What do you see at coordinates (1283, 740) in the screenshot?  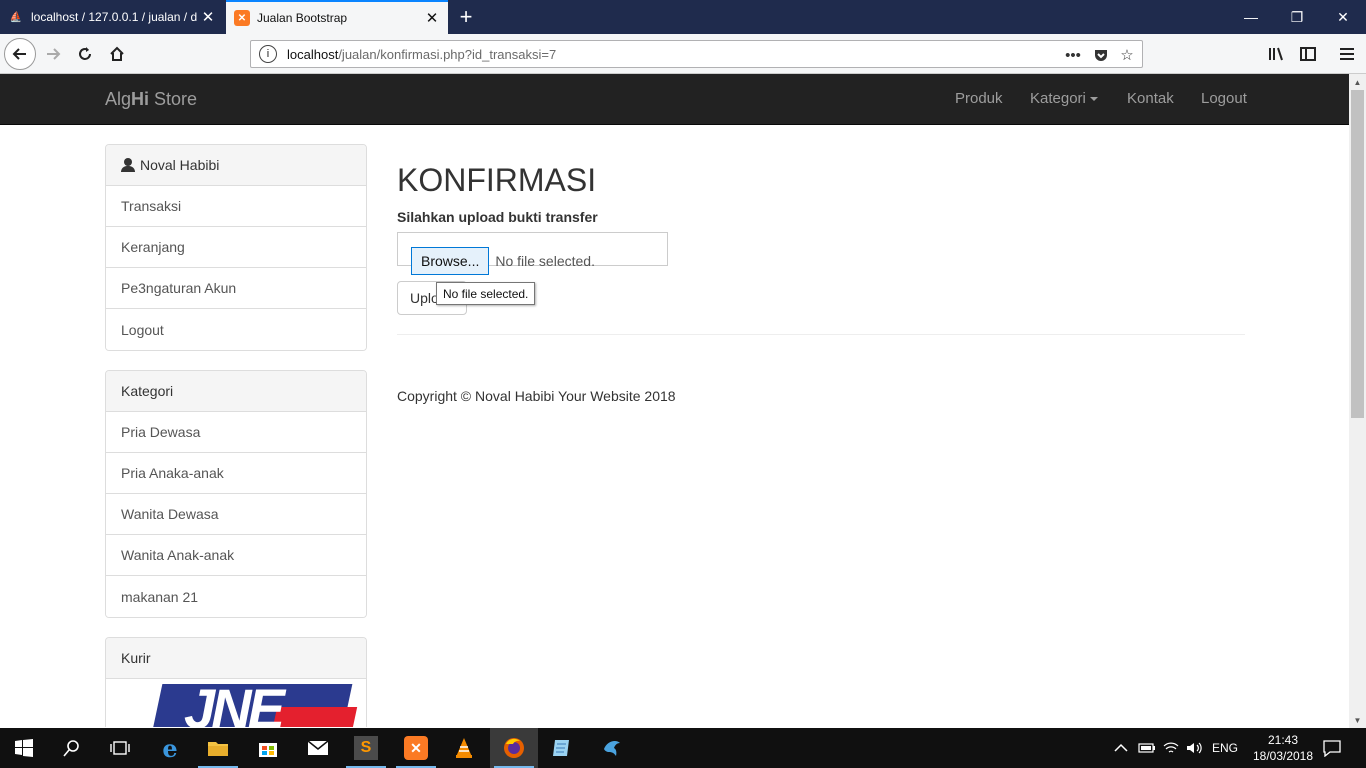 I see `clock-time: 21:43` at bounding box center [1283, 740].